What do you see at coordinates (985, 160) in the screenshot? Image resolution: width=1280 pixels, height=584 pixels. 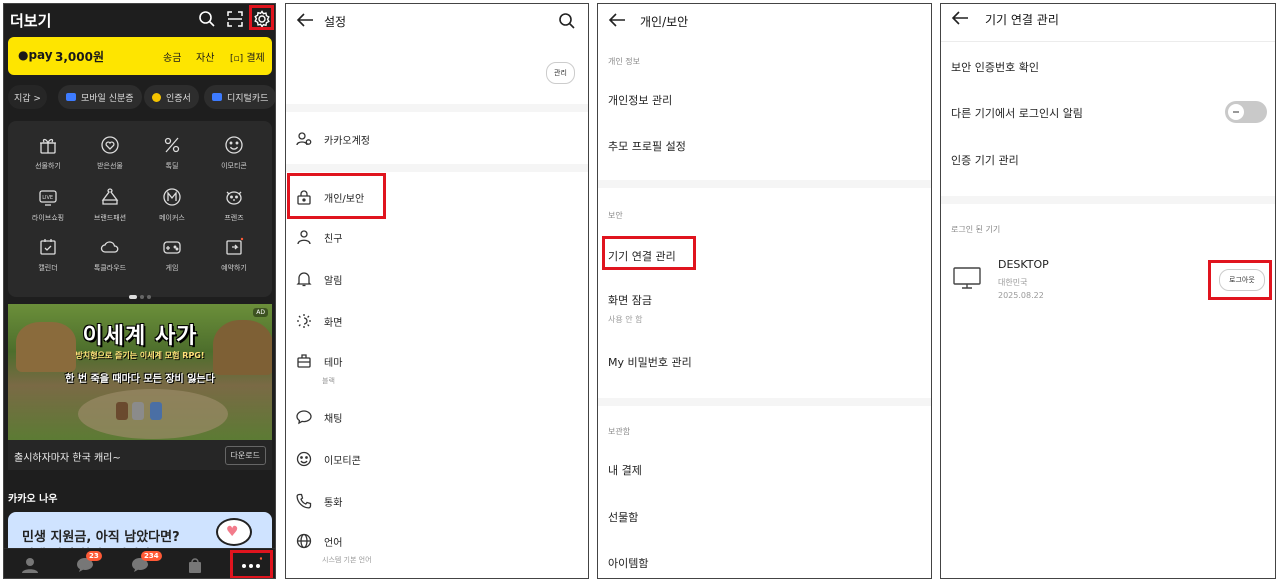 I see `auth-device-manage-item: 인증 기기 관리` at bounding box center [985, 160].